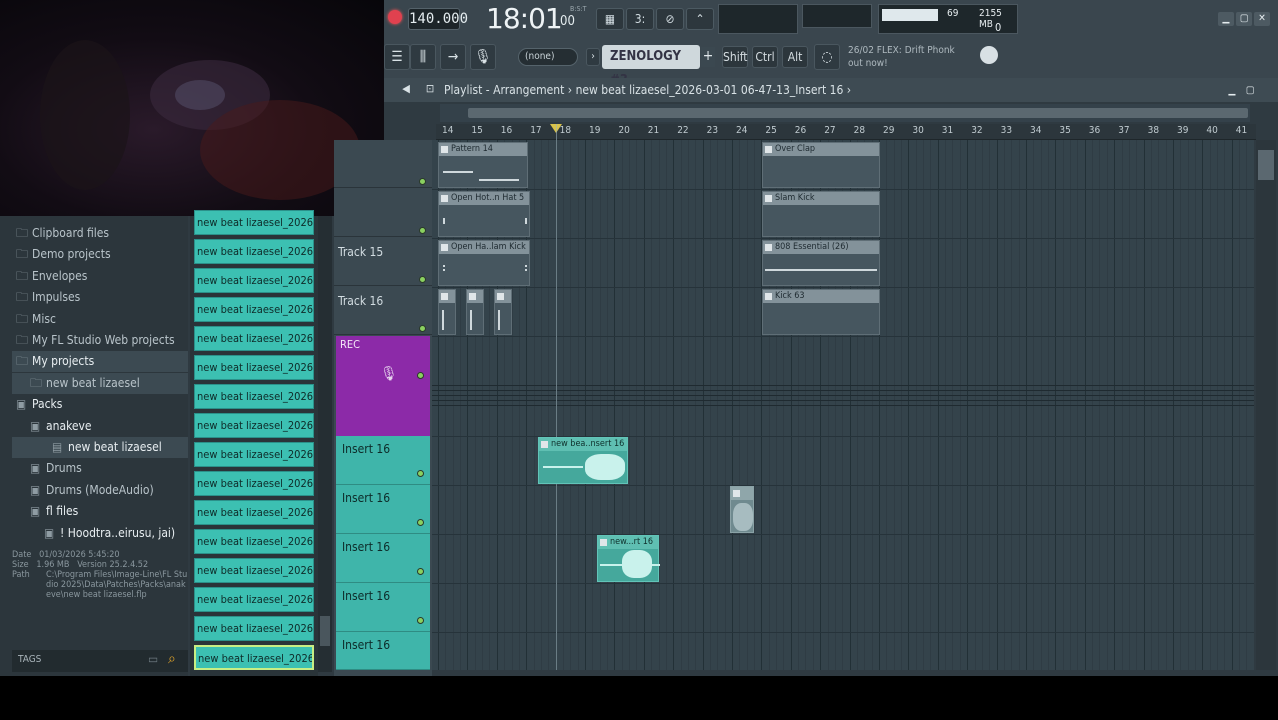  What do you see at coordinates (100, 447) in the screenshot?
I see `browser-item: ▤ new beat lizaesel` at bounding box center [100, 447].